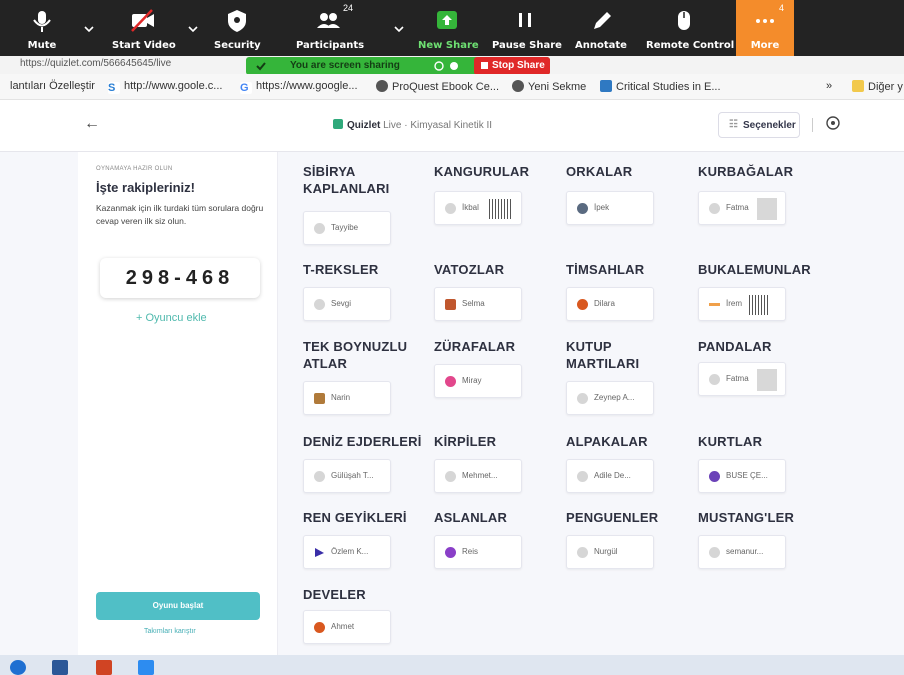  I want to click on back-arrow-icon: ←, so click(92, 124).